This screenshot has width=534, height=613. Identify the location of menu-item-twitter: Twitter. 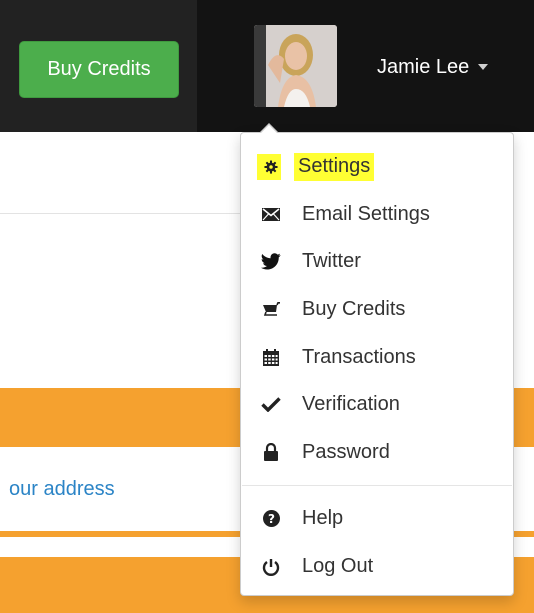
(377, 262).